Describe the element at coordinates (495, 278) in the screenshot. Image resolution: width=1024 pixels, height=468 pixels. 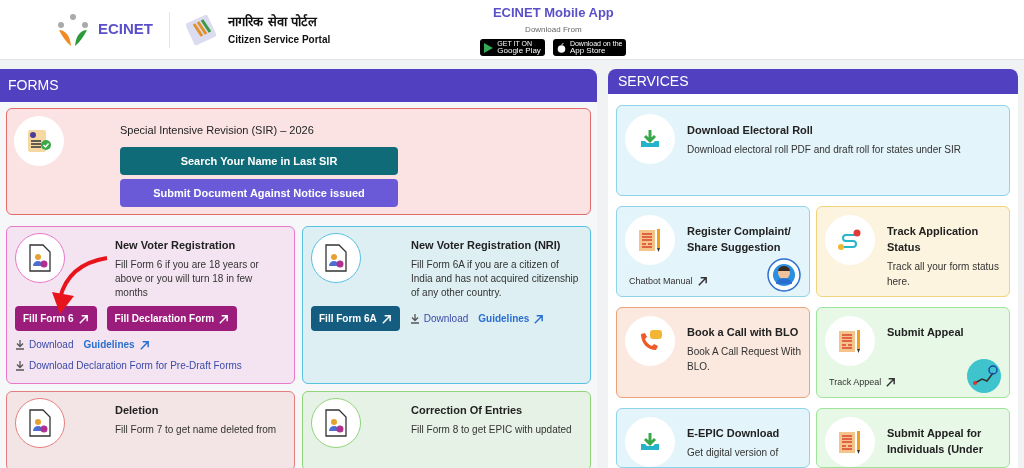
I see `card-description: Fill Form 6A if you are a citizen of India and has not acquired citizenship of any other country.` at that location.